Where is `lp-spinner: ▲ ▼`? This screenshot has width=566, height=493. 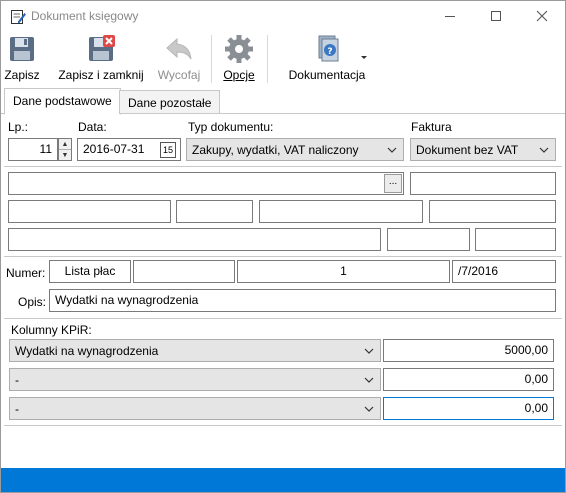 lp-spinner: ▲ ▼ is located at coordinates (65, 149).